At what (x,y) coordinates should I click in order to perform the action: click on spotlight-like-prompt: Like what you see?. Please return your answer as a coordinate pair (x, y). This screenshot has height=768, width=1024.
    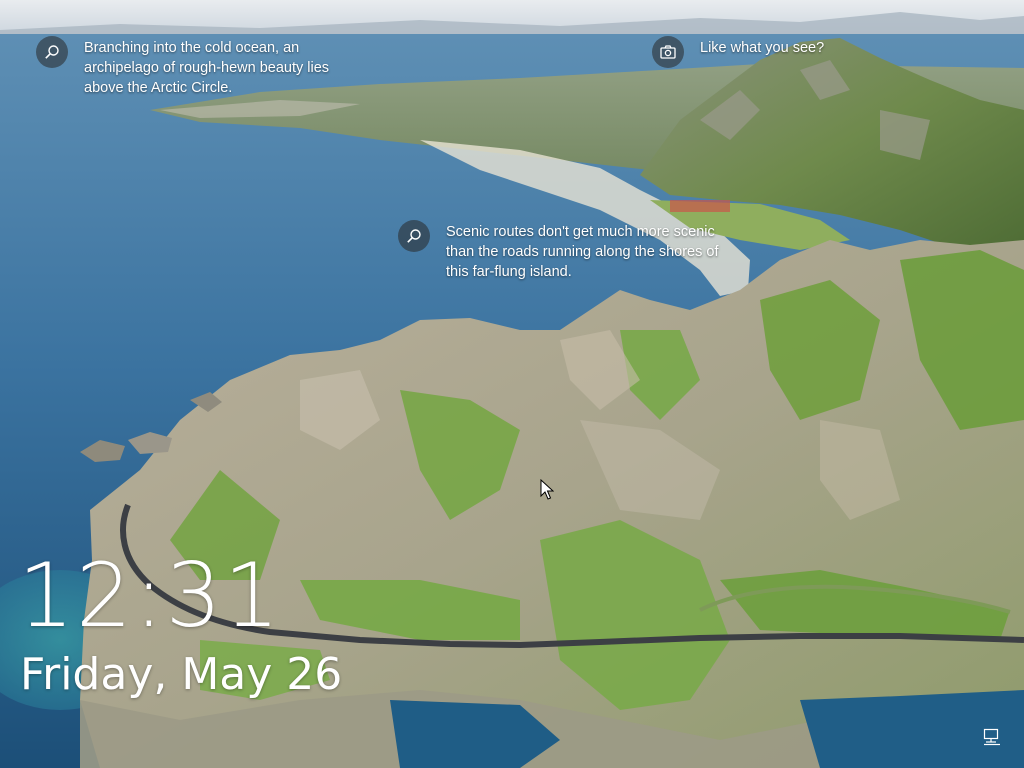
    Looking at the image, I should click on (738, 52).